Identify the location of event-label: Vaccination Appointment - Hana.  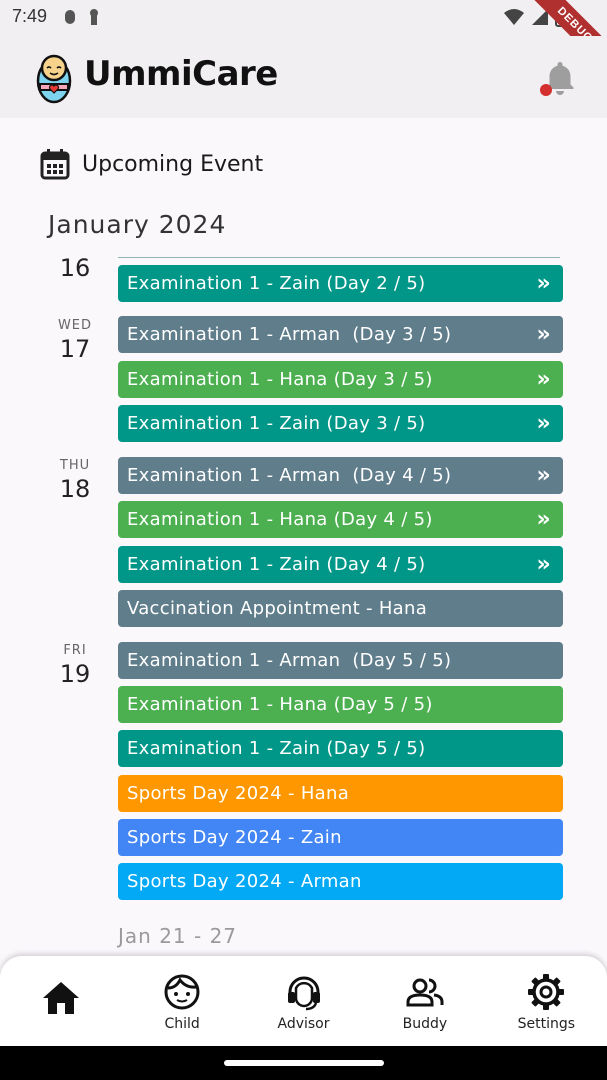
(277, 608).